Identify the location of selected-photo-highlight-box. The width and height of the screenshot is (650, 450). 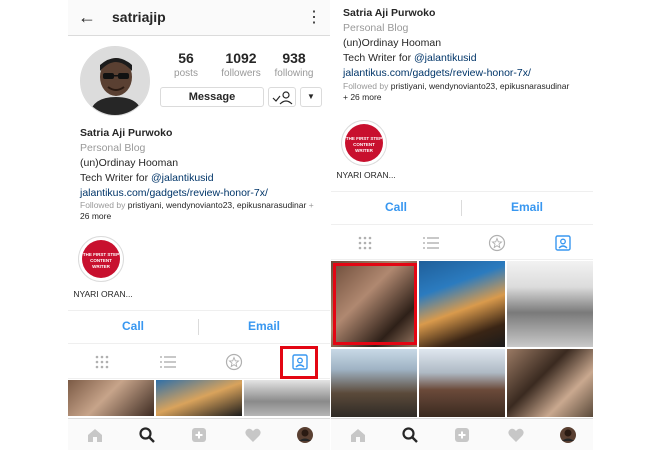
(375, 304).